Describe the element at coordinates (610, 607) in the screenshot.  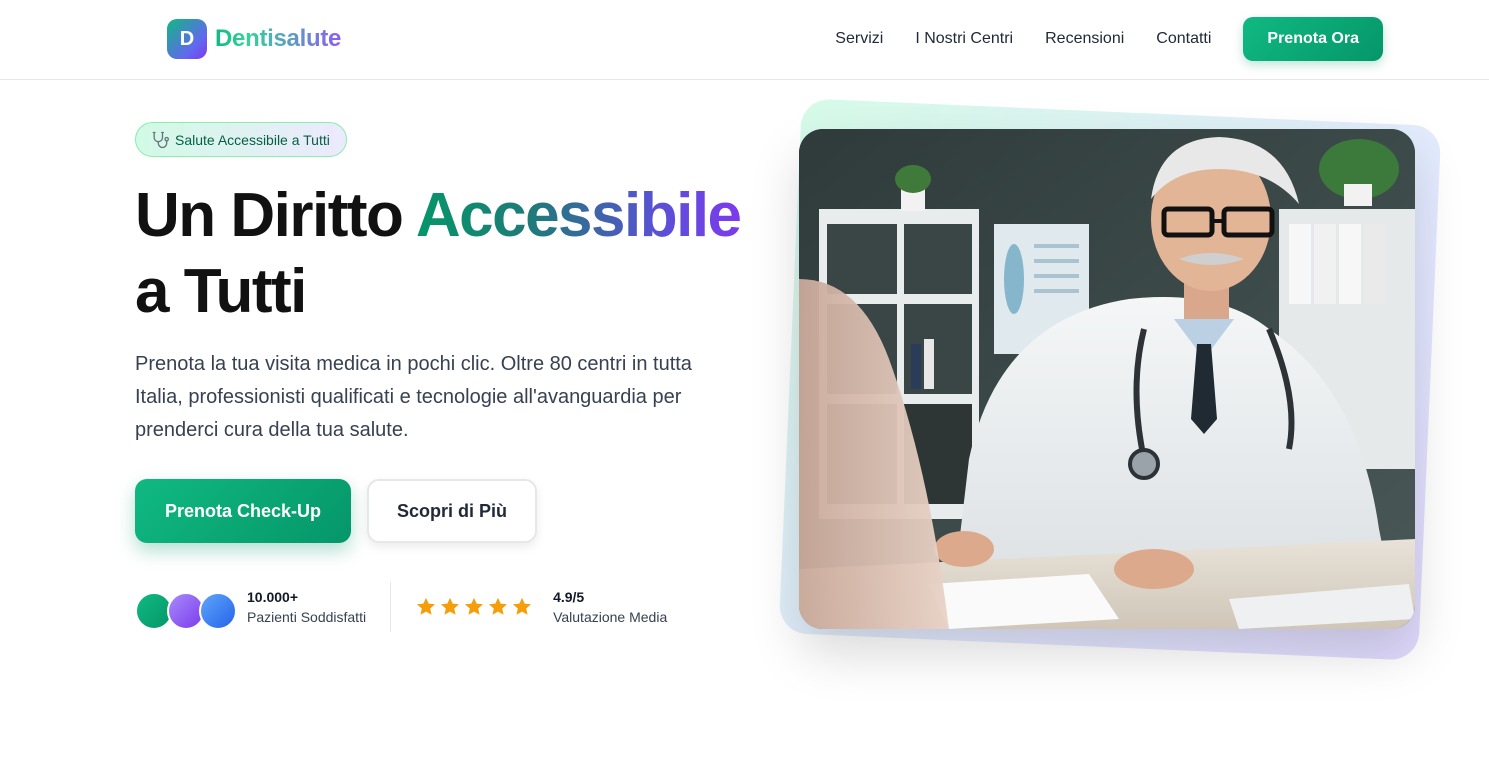
I see `rating-stat: 4.9/5 Valutazione Media` at that location.